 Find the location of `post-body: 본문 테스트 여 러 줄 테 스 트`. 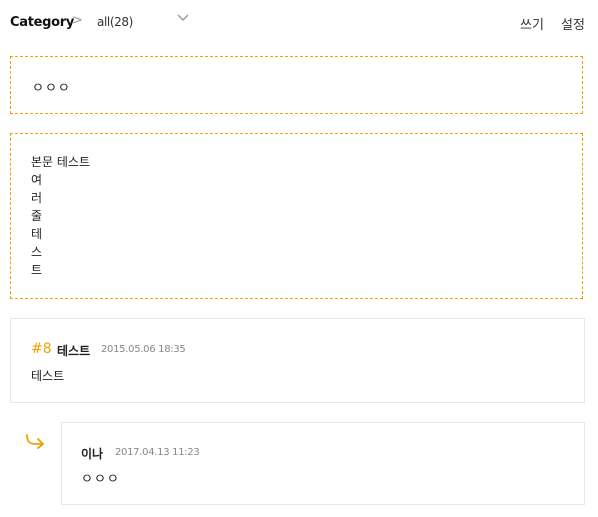

post-body: 본문 테스트 여 러 줄 테 스 트 is located at coordinates (60, 216).